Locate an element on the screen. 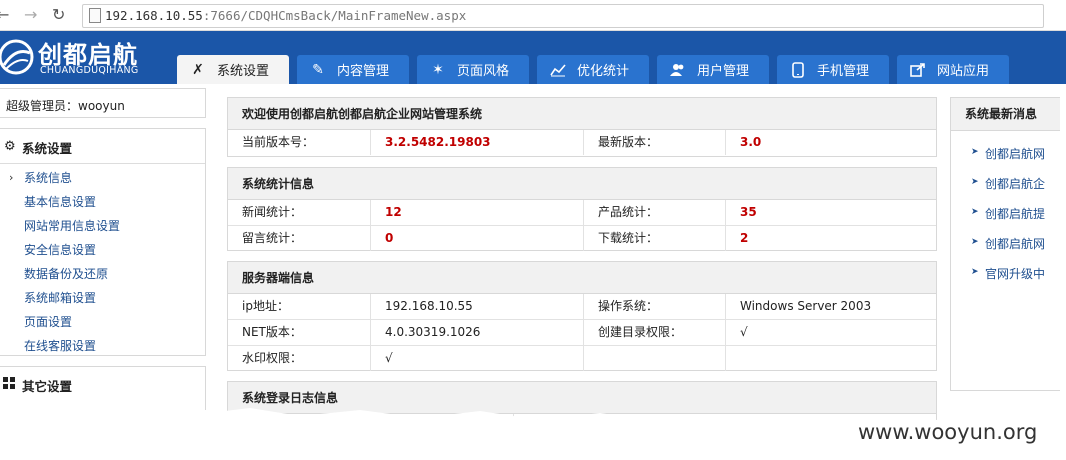  news-item: 创都启航提 is located at coordinates (1015, 213).